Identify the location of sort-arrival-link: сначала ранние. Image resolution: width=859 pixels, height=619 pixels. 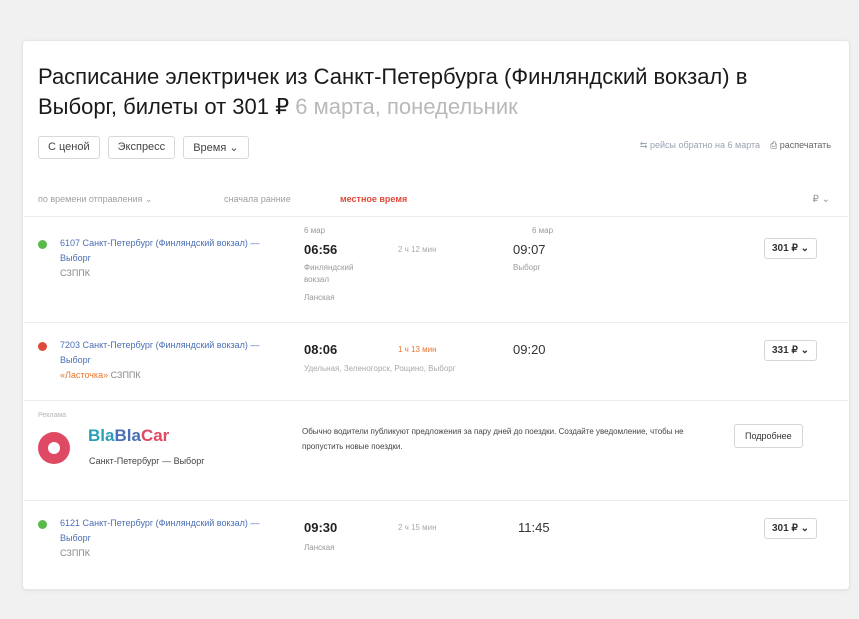
(257, 199).